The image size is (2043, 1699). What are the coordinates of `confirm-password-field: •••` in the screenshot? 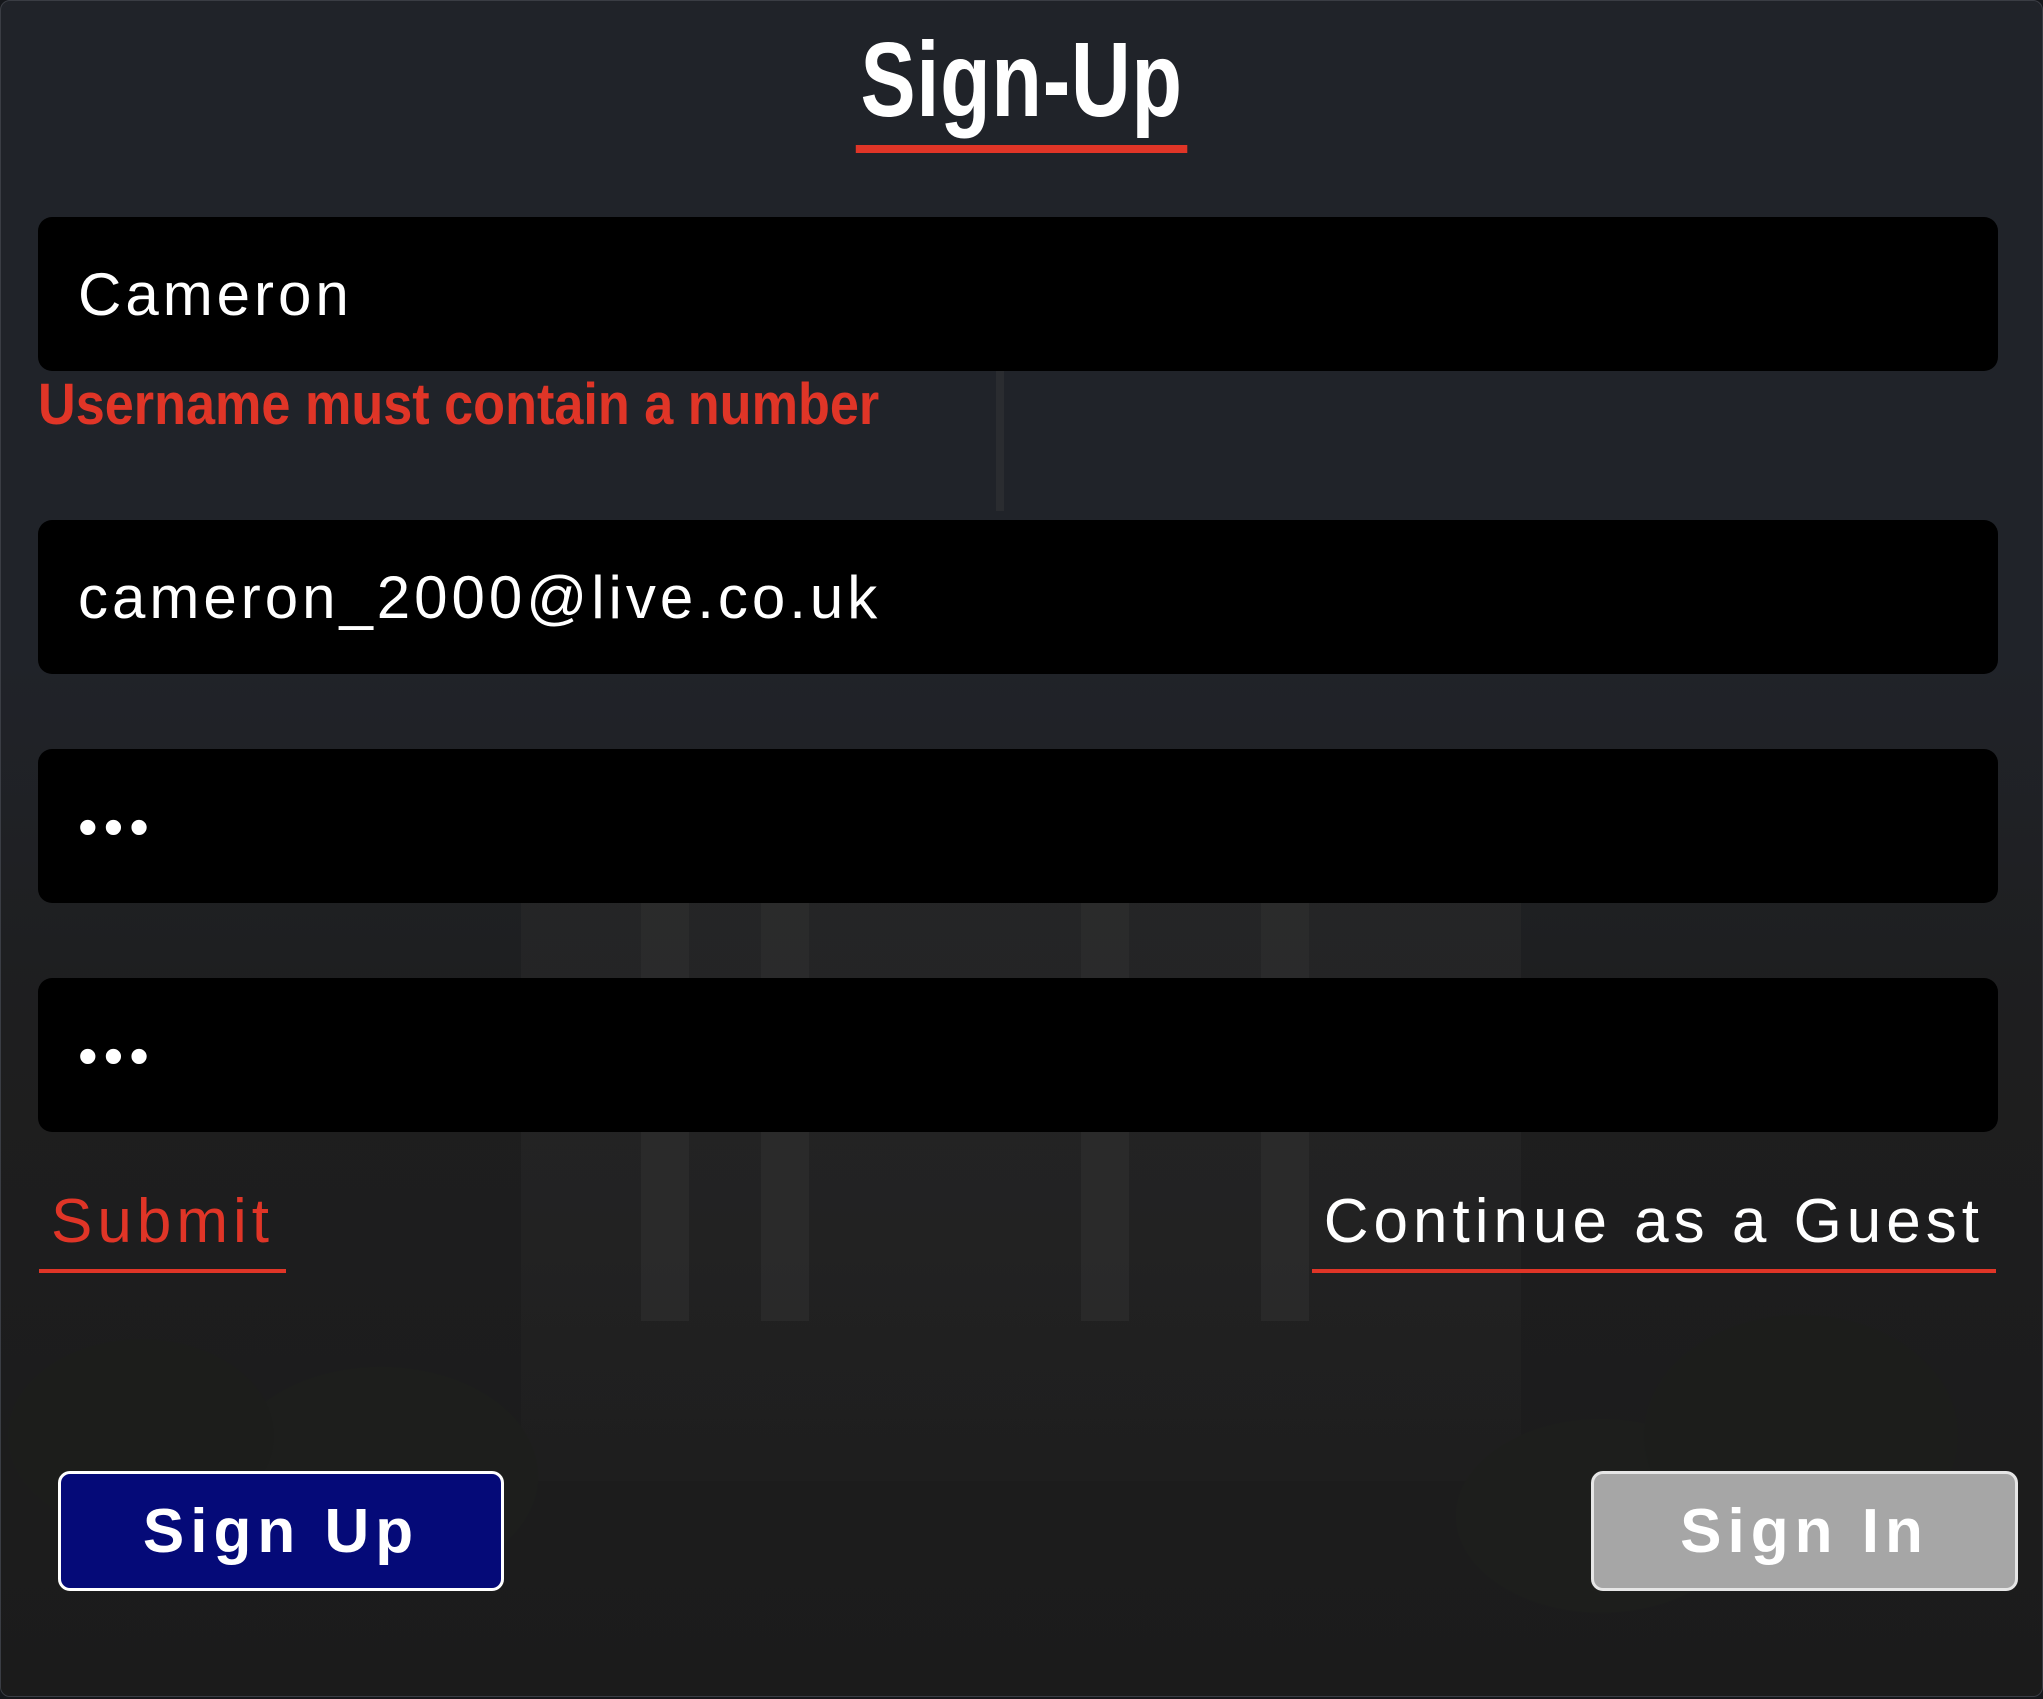 It's located at (1018, 1055).